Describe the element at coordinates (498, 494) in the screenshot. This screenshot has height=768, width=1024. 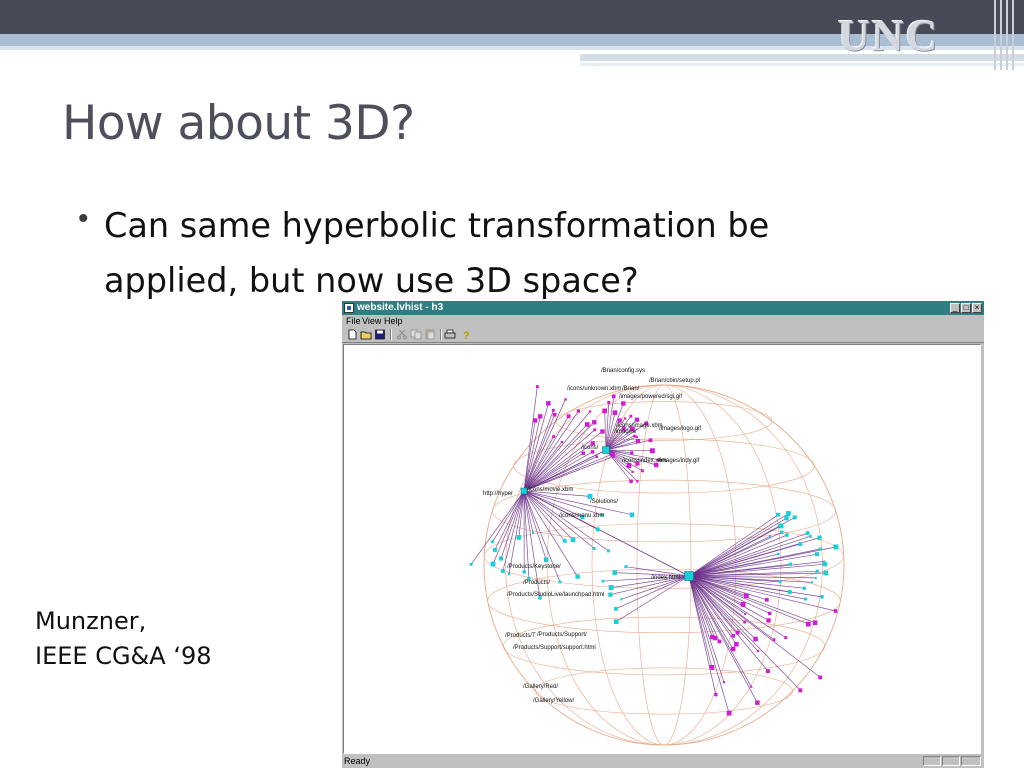
I see `node-label: http://hyper` at that location.